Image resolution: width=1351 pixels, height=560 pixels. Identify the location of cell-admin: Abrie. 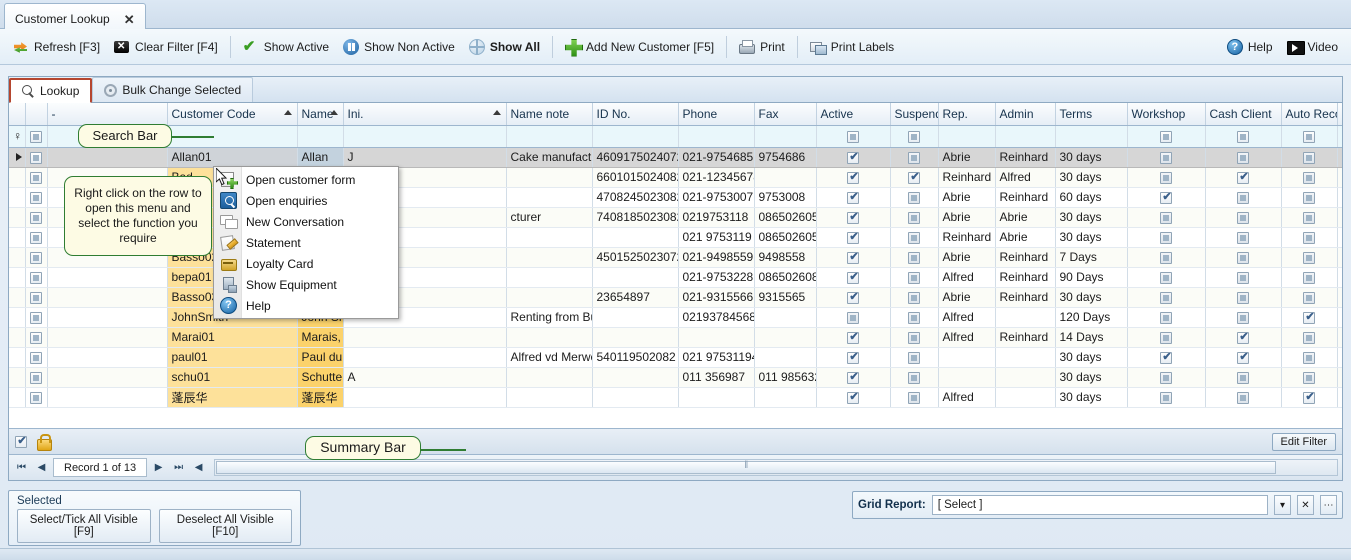
(1025, 217).